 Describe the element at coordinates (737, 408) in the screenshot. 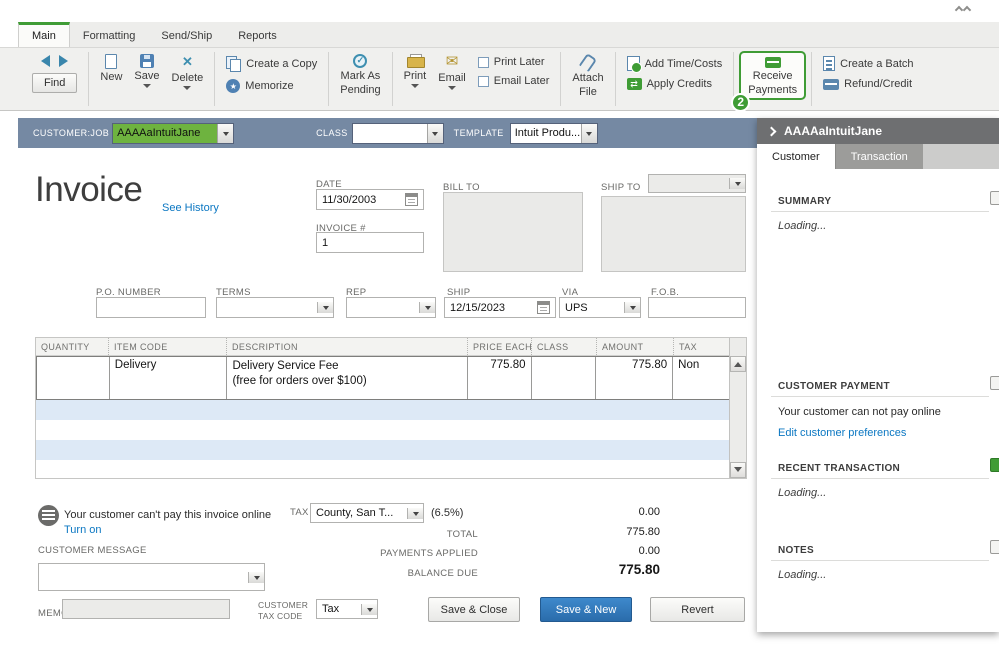

I see `table-scrollbar` at that location.